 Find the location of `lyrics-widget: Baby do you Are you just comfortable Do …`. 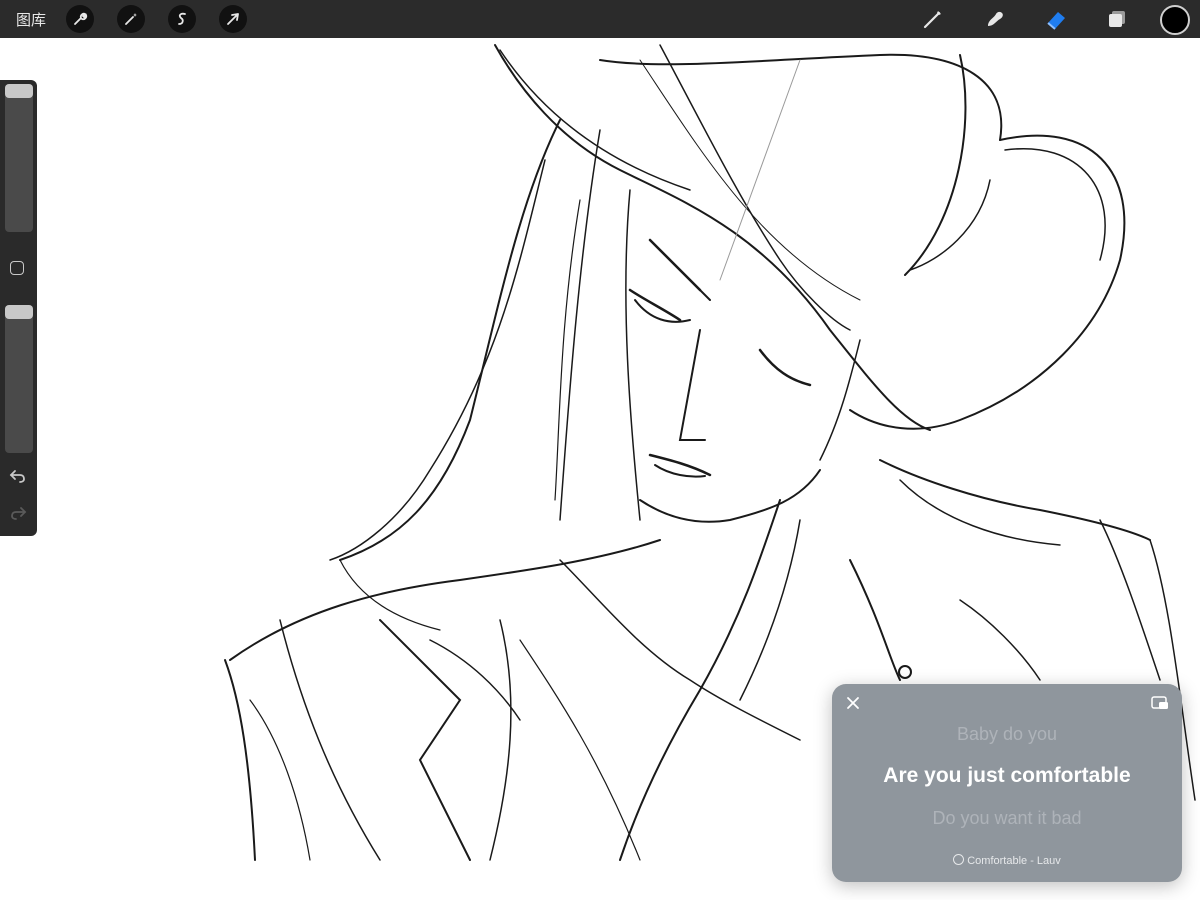

lyrics-widget: Baby do you Are you just comfortable Do … is located at coordinates (1007, 783).